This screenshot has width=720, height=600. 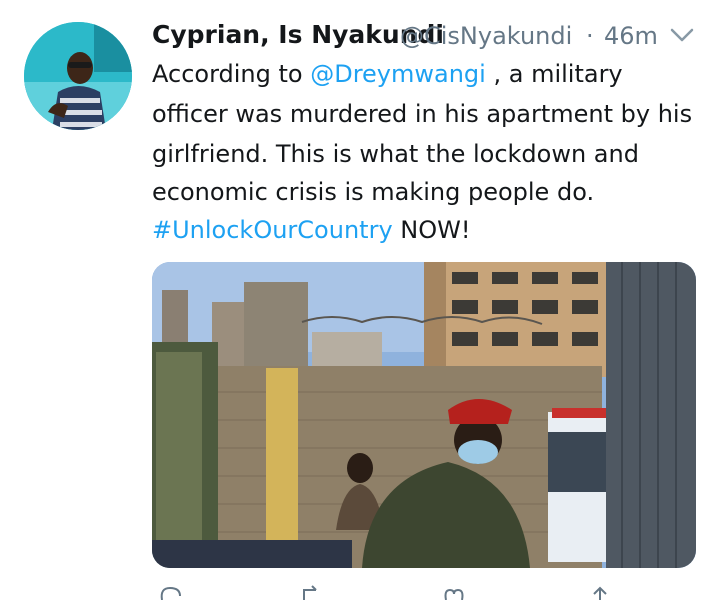 I want to click on tweet-text-line: #UnlockOurCountry NOW!, so click(x=311, y=230).